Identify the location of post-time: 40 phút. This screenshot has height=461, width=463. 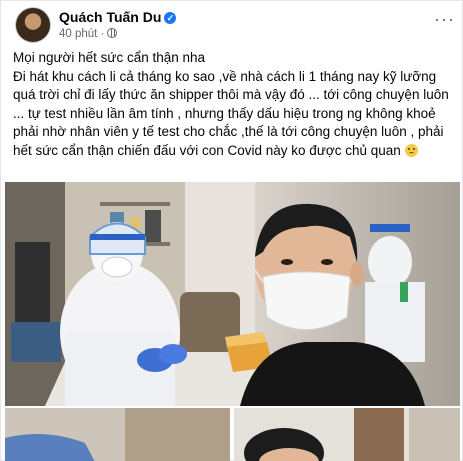
(78, 34).